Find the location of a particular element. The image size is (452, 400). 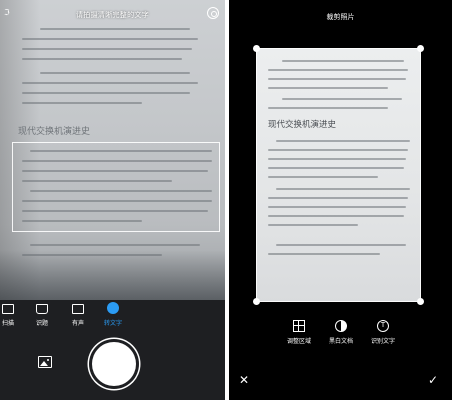

text-recognize-icon: T is located at coordinates (383, 326).